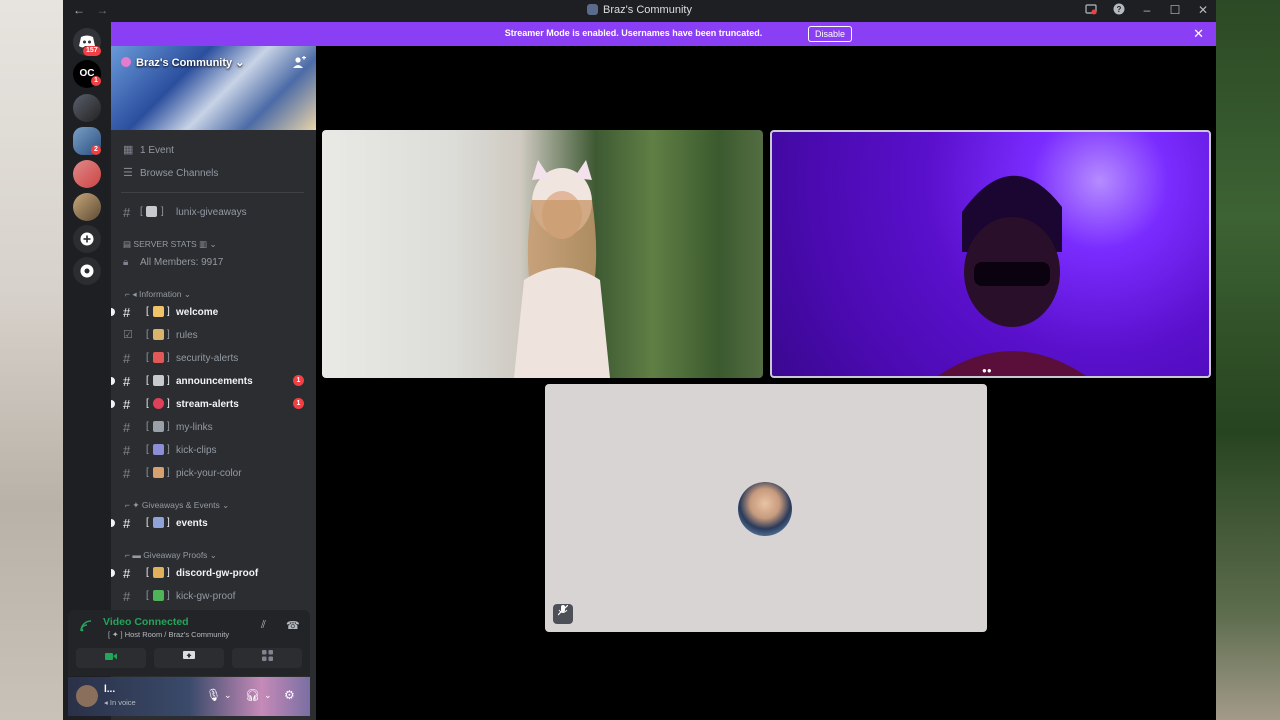 The image size is (1280, 720). What do you see at coordinates (213, 555) in the screenshot?
I see `giveaway-proofs-category: ⌐ ▬ Giveaway Proofs ⌄` at bounding box center [213, 555].